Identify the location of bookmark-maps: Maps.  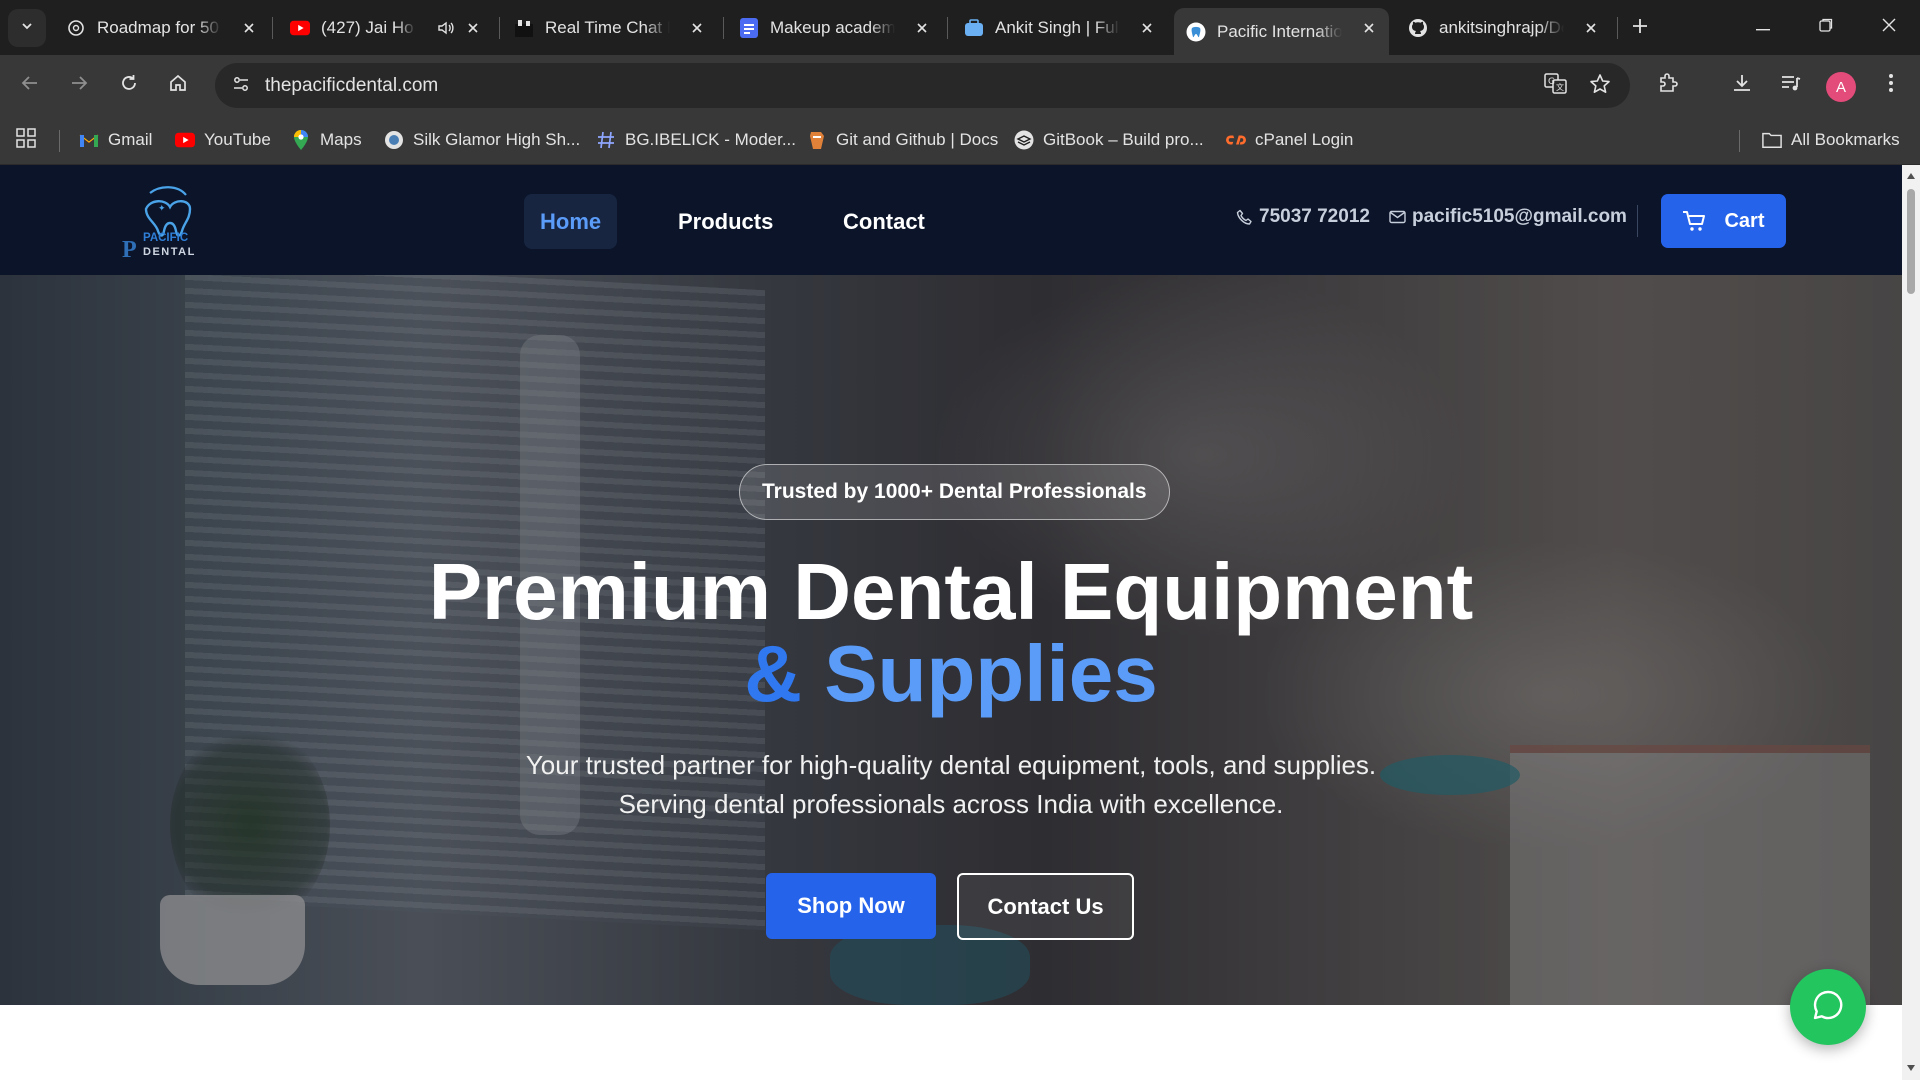
(326, 140).